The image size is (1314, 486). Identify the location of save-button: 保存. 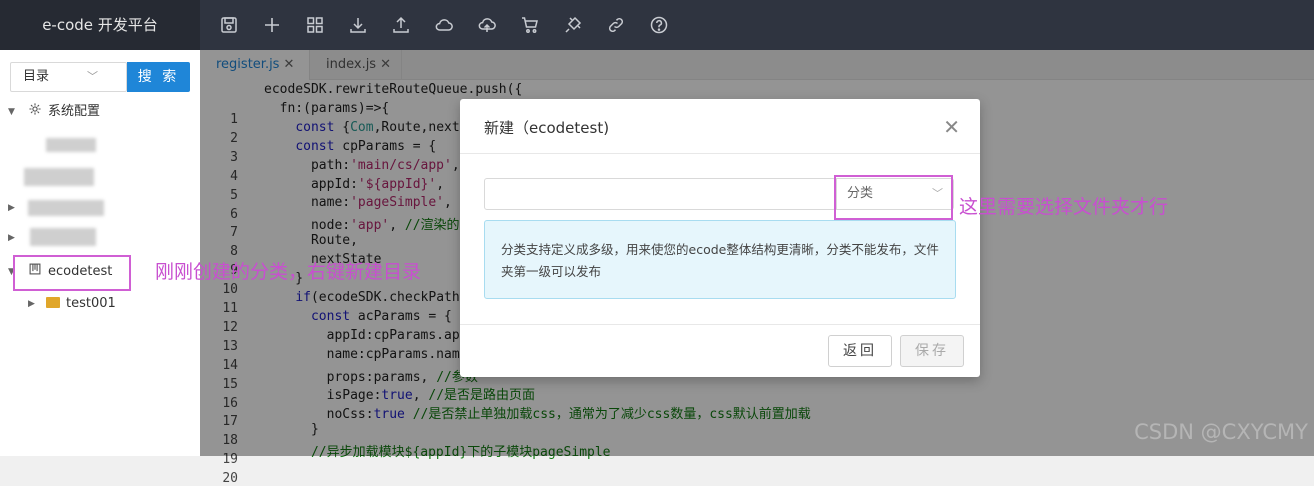
(932, 351).